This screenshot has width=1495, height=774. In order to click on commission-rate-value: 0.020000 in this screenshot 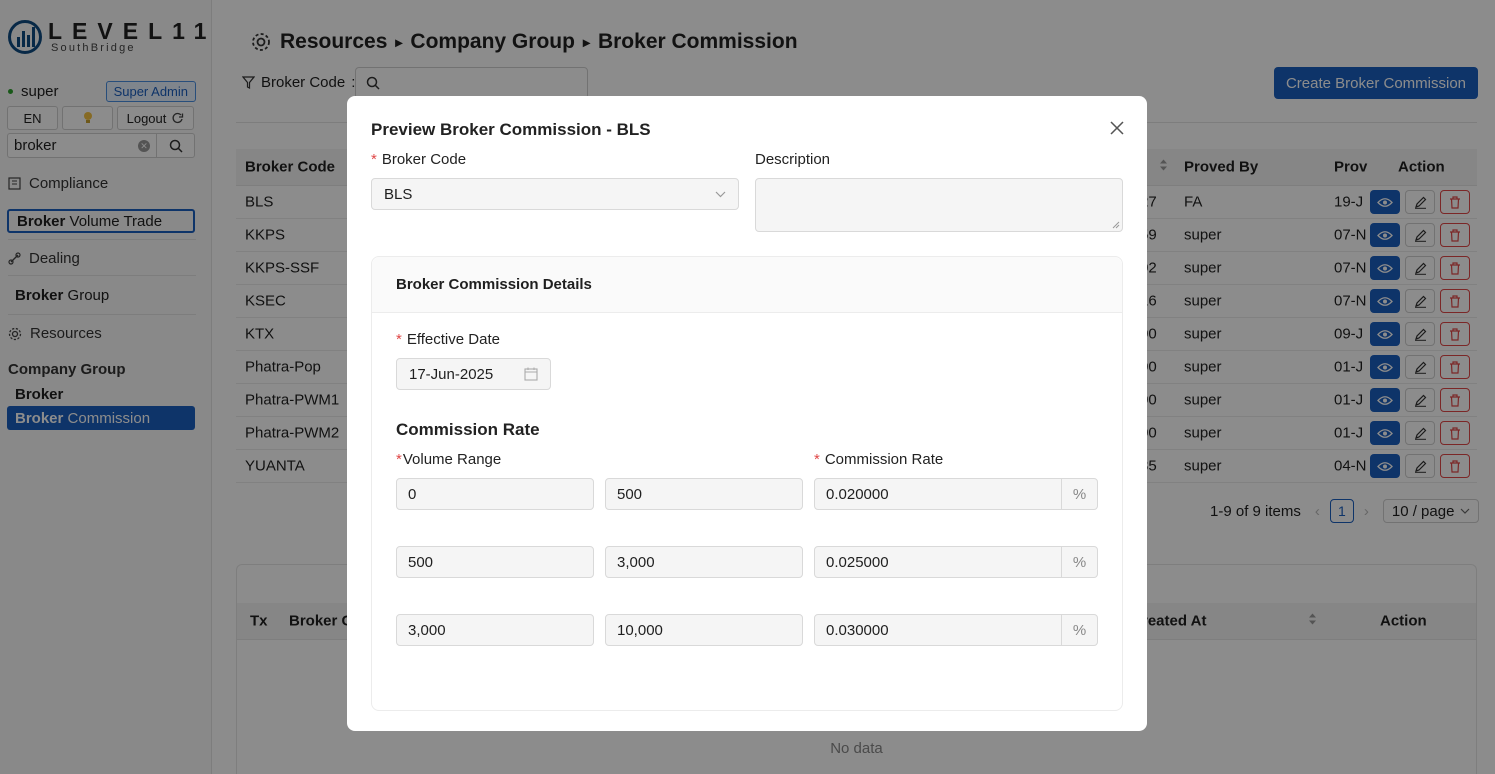, I will do `click(857, 494)`.